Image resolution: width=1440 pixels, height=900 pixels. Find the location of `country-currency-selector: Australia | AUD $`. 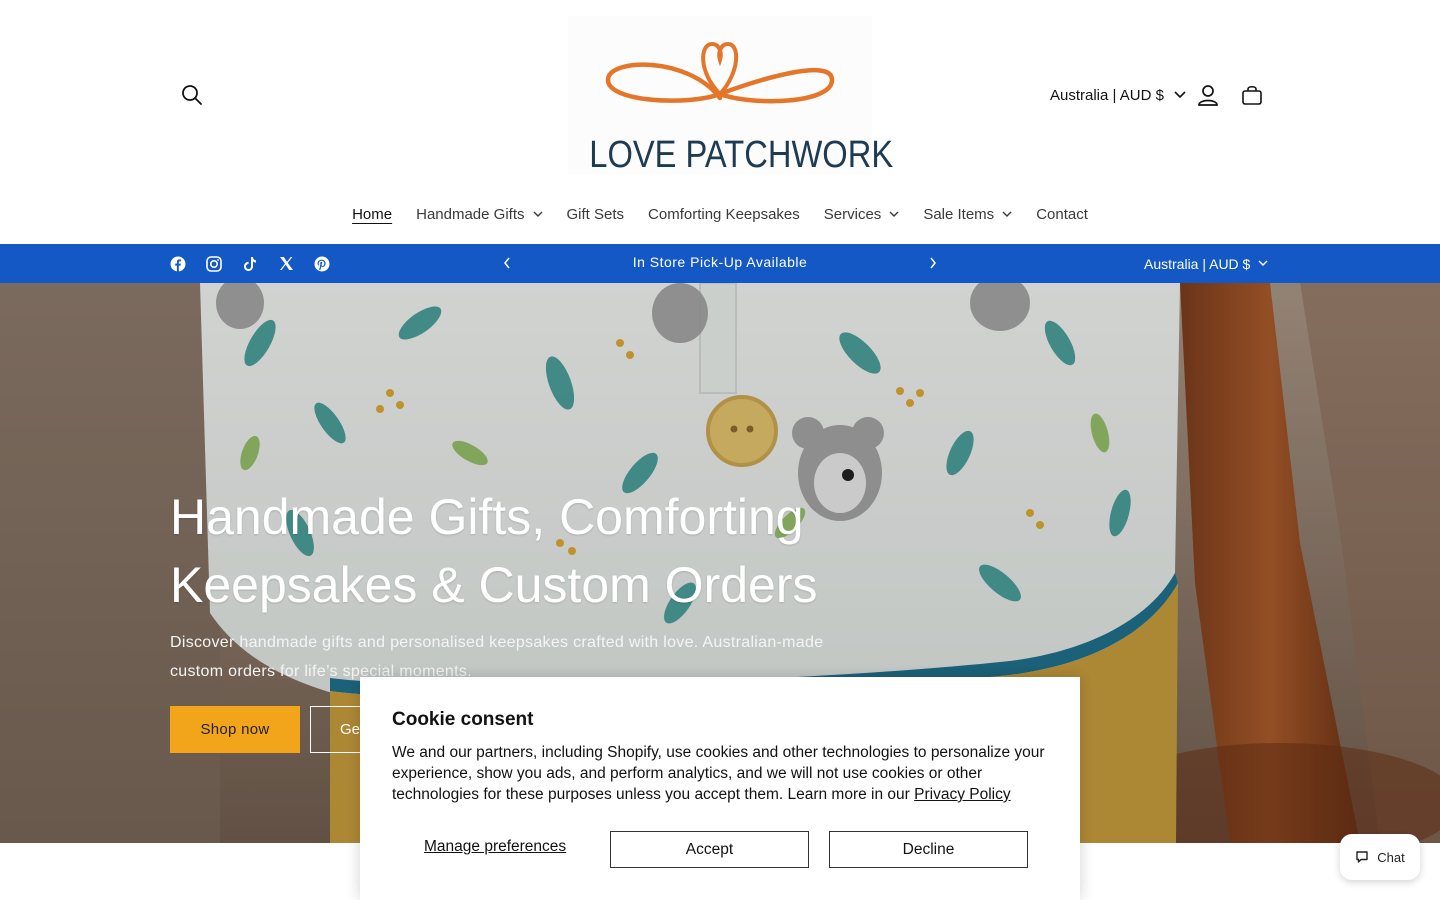

country-currency-selector: Australia | AUD $ is located at coordinates (1118, 95).